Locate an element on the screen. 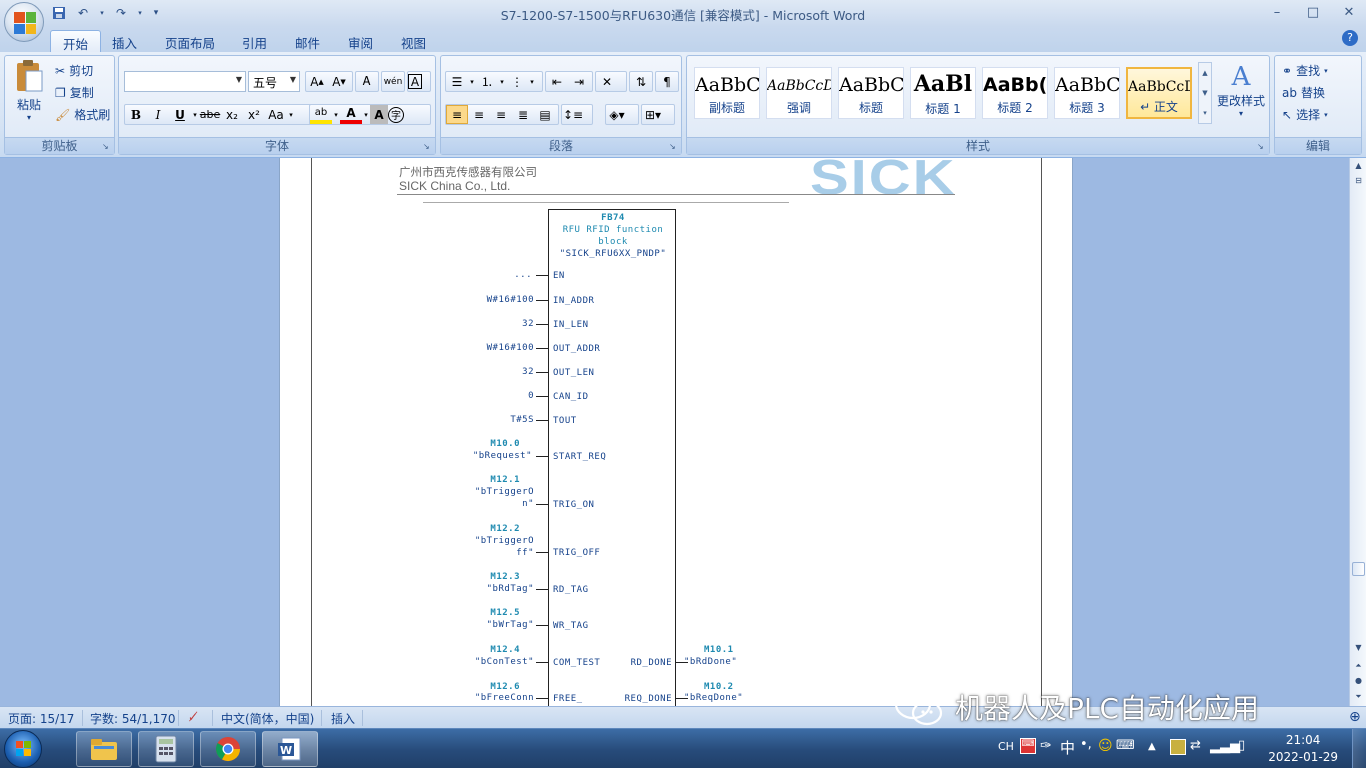  ime-keyboard-icon: ⌨ is located at coordinates (1125, 745).